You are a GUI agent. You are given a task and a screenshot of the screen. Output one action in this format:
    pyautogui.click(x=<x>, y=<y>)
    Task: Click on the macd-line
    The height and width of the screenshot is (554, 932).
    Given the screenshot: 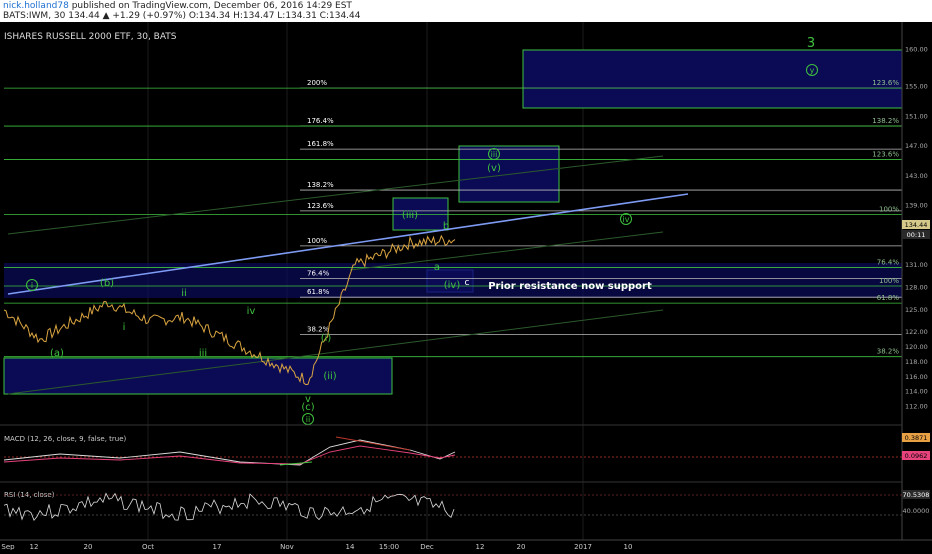 What is the action you would take?
    pyautogui.click(x=229, y=452)
    